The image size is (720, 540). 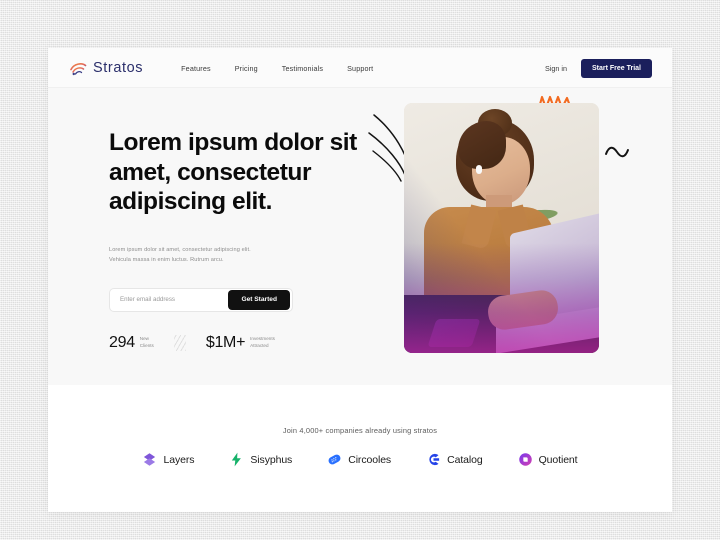 What do you see at coordinates (179, 459) in the screenshot?
I see `logo-label: Layers` at bounding box center [179, 459].